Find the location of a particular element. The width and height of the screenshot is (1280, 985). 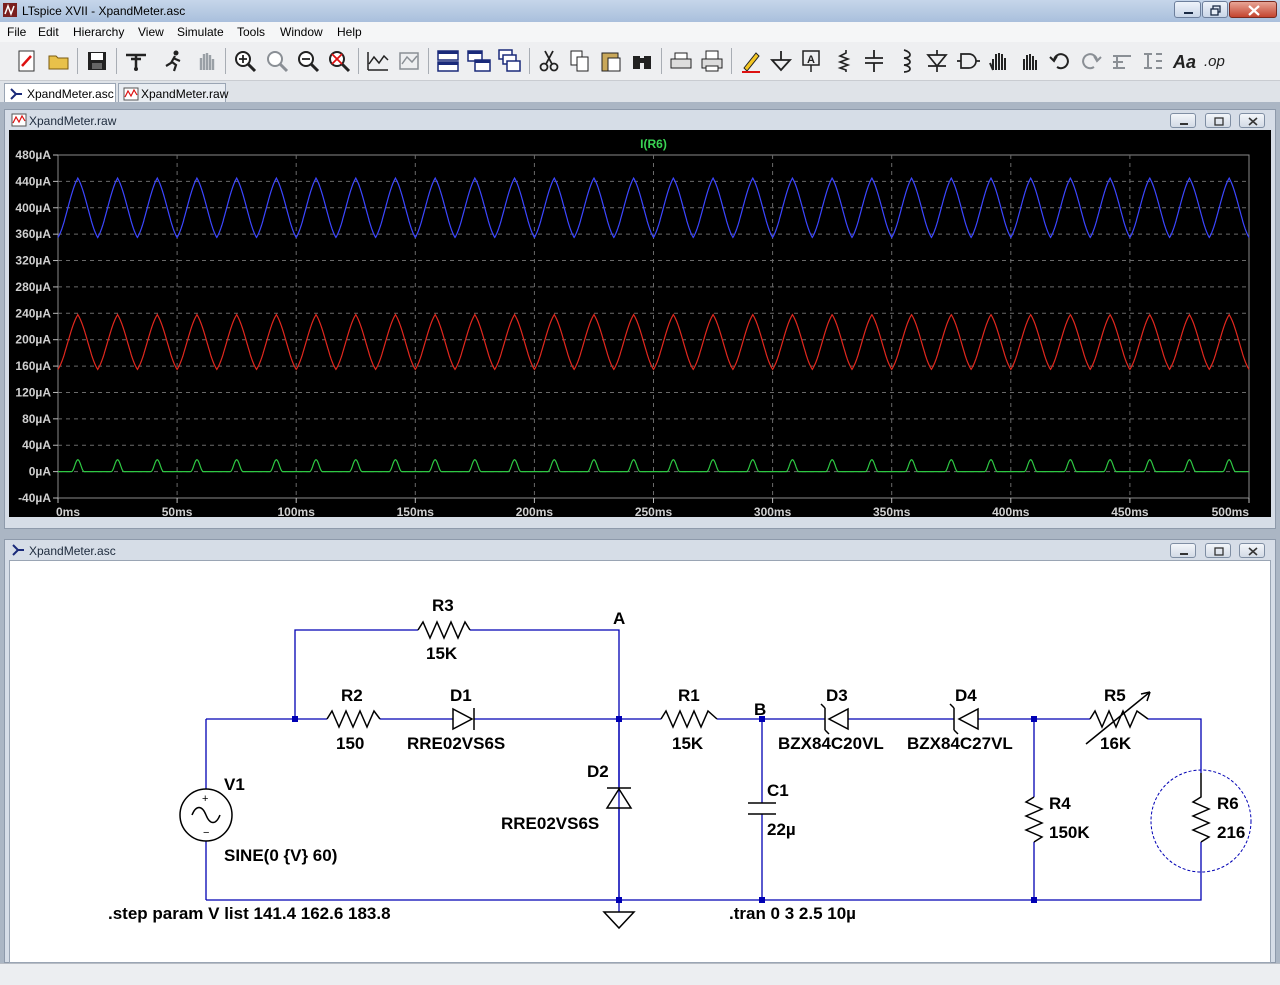

menu-simulate: Simulate is located at coordinates (200, 32).